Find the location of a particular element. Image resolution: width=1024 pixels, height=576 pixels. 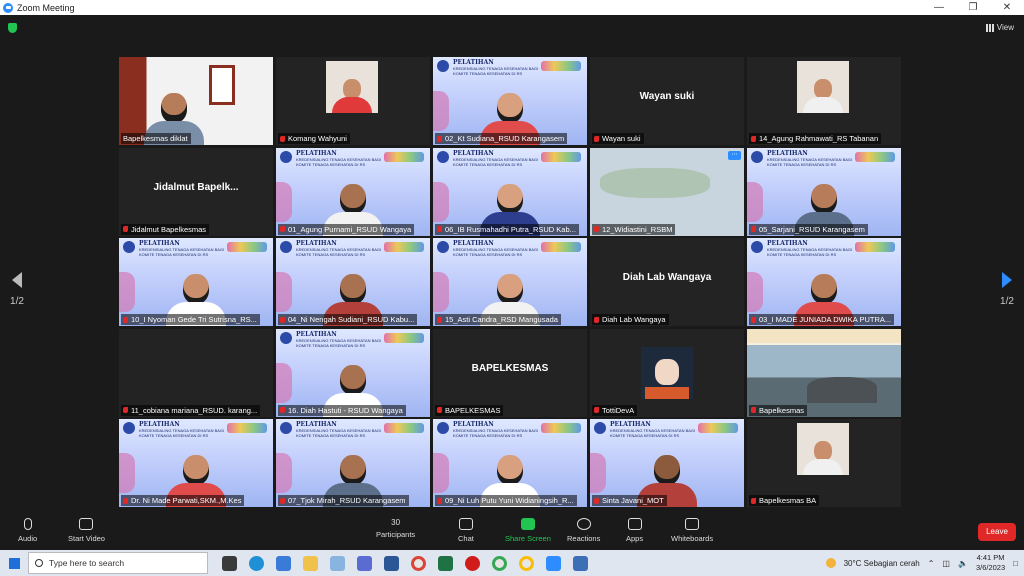

clock: 4:41 PM 3/6/2023 is located at coordinates (990, 563).